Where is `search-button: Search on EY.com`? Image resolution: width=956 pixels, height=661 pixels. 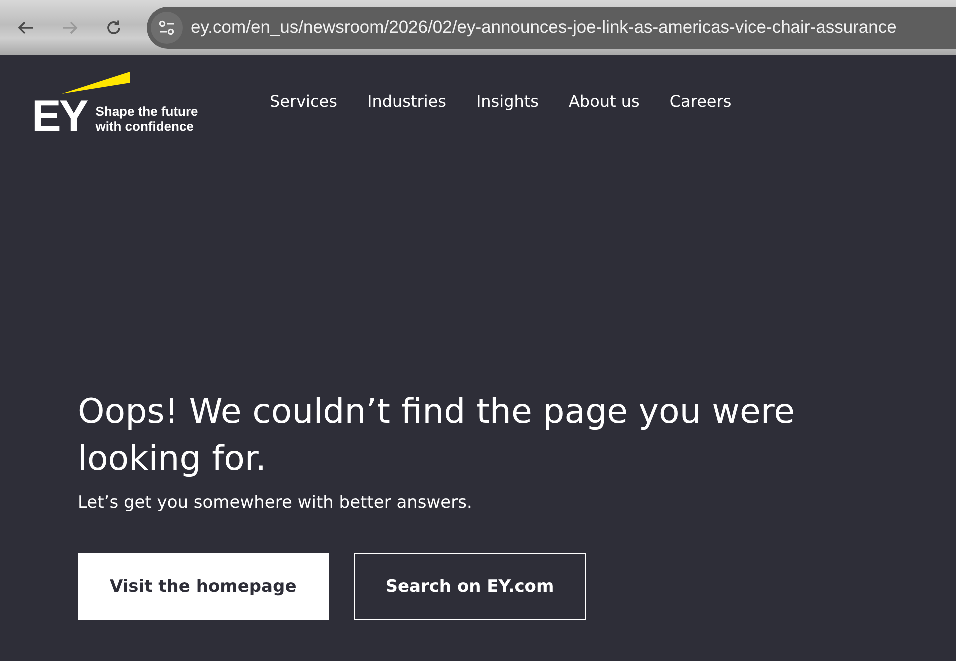
search-button: Search on EY.com is located at coordinates (470, 586).